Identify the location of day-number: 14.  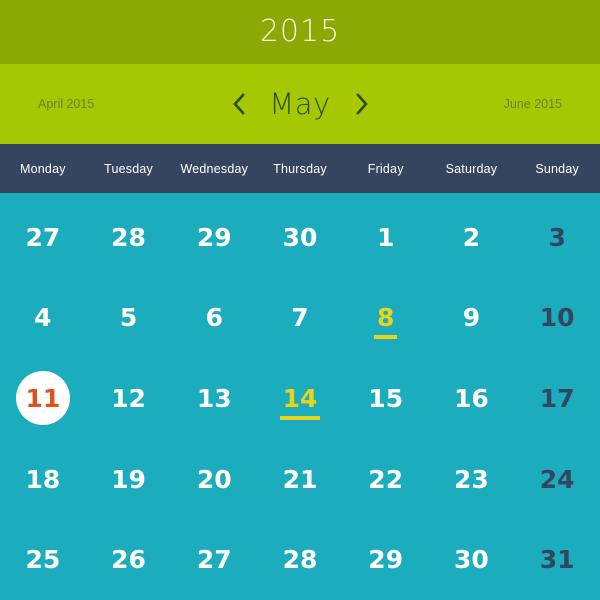
(300, 401).